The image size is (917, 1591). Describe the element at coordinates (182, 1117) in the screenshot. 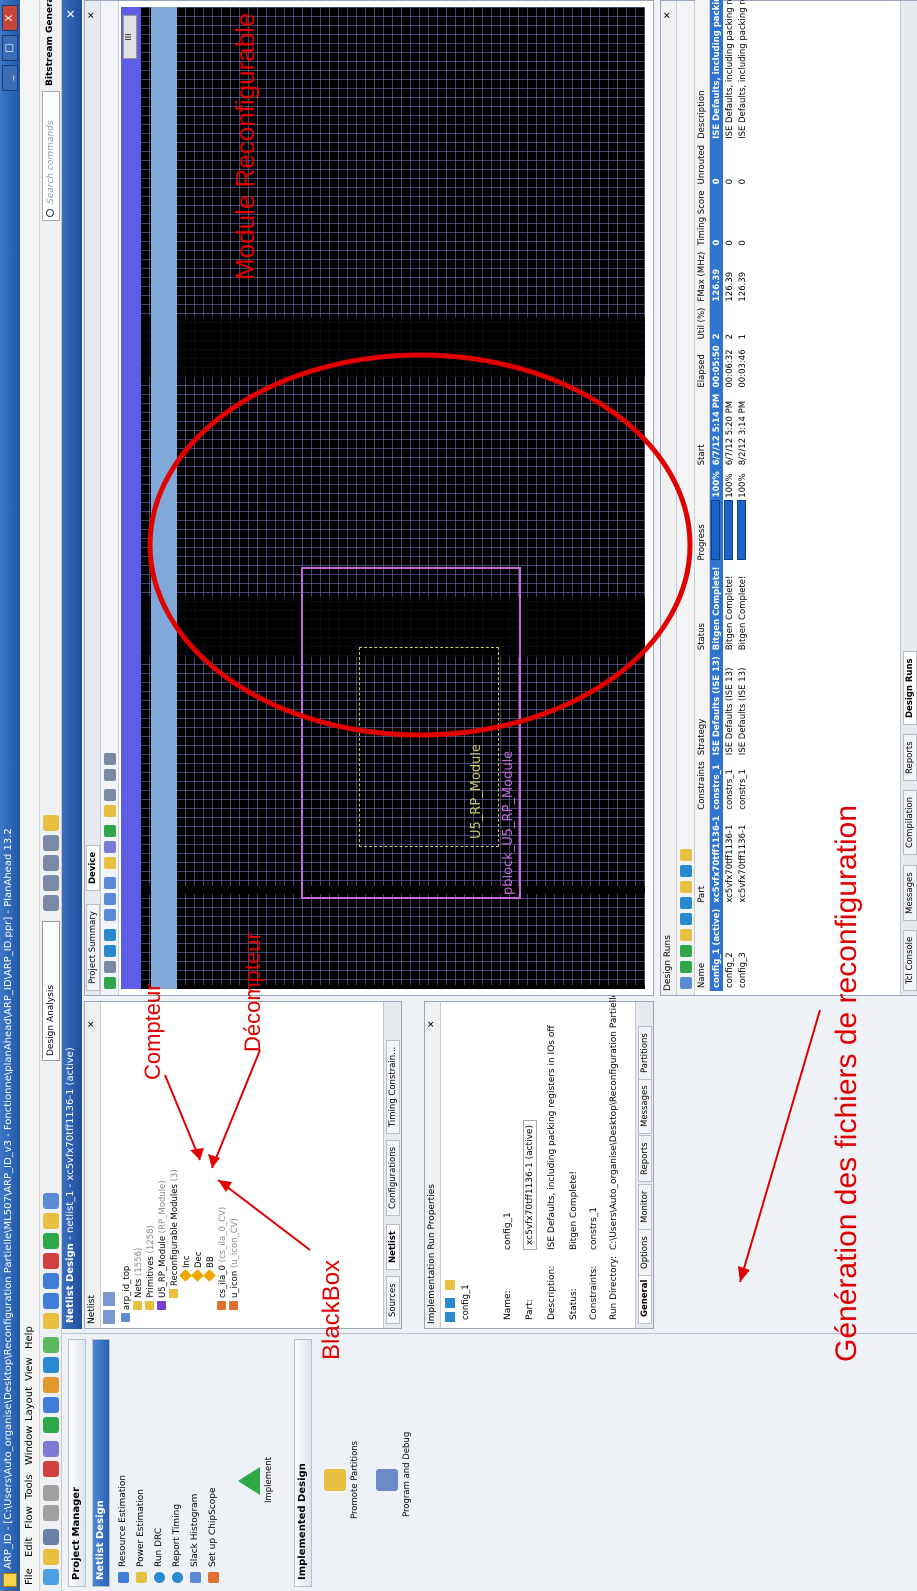

I see `compteur-arrow` at that location.